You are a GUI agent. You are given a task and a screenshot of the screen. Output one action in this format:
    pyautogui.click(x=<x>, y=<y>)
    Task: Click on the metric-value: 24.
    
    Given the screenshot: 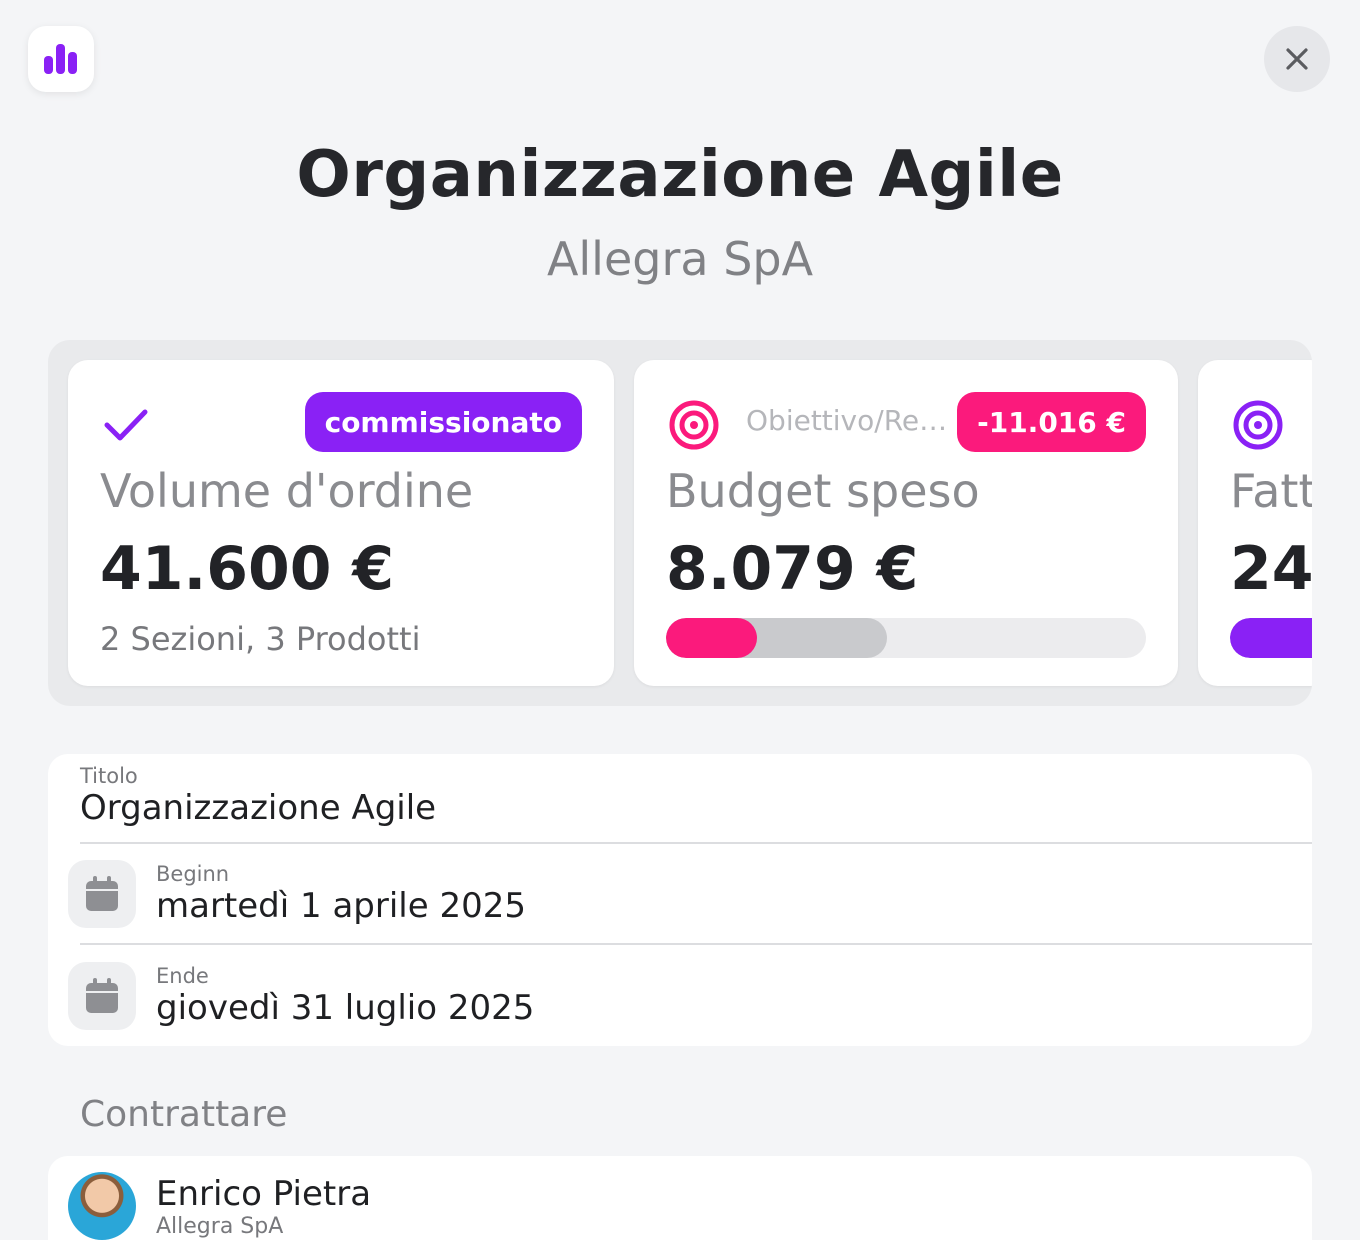 What is the action you would take?
    pyautogui.click(x=1271, y=569)
    